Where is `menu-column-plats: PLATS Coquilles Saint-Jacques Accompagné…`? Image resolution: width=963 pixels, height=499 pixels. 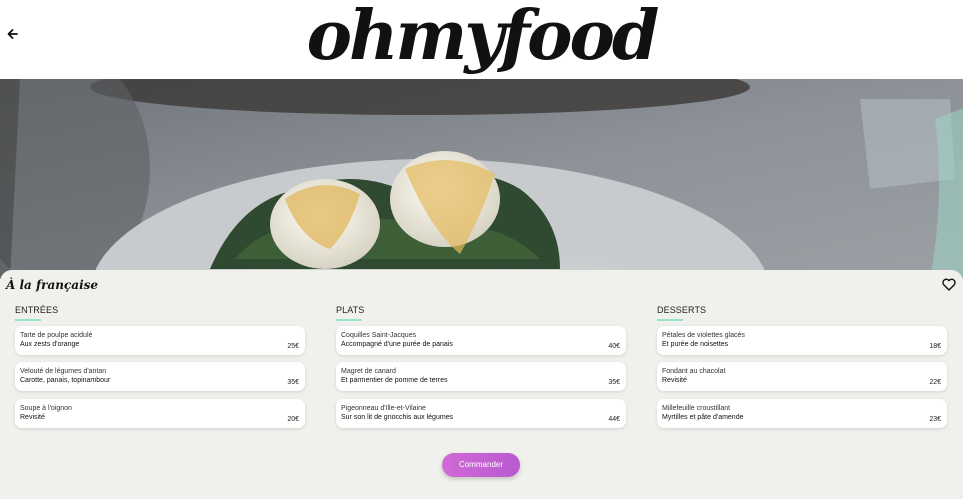 menu-column-plats: PLATS Coquilles Saint-Jacques Accompagné… is located at coordinates (481, 366).